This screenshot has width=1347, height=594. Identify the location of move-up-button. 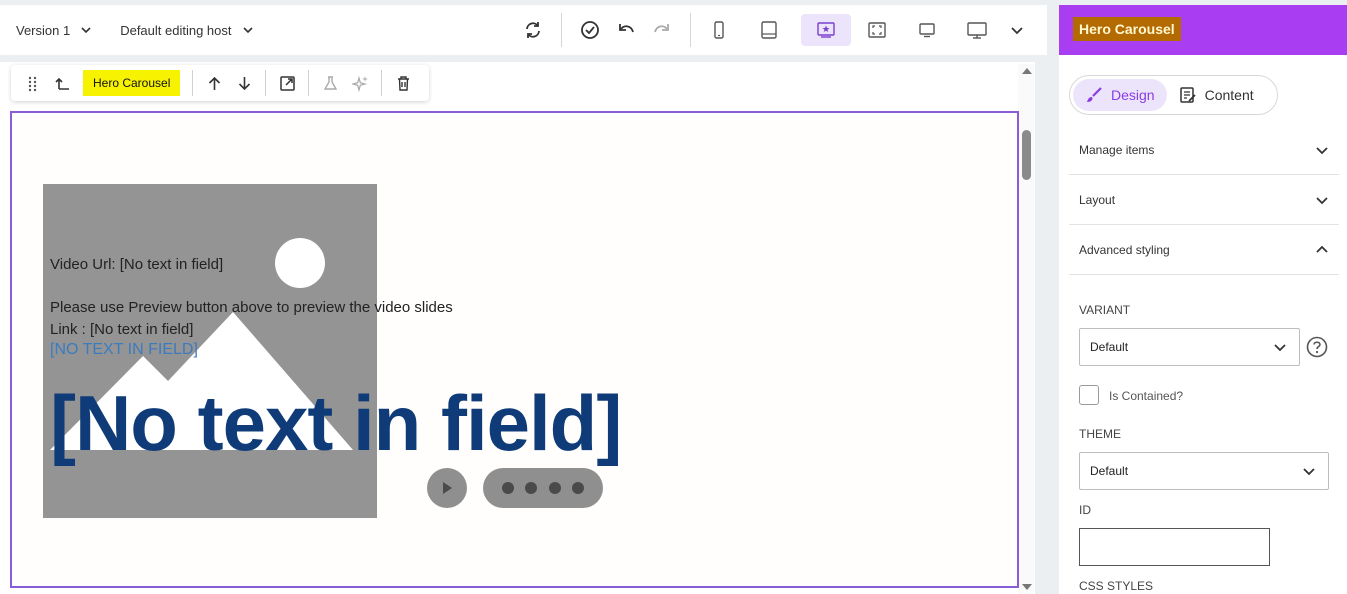
(214, 83).